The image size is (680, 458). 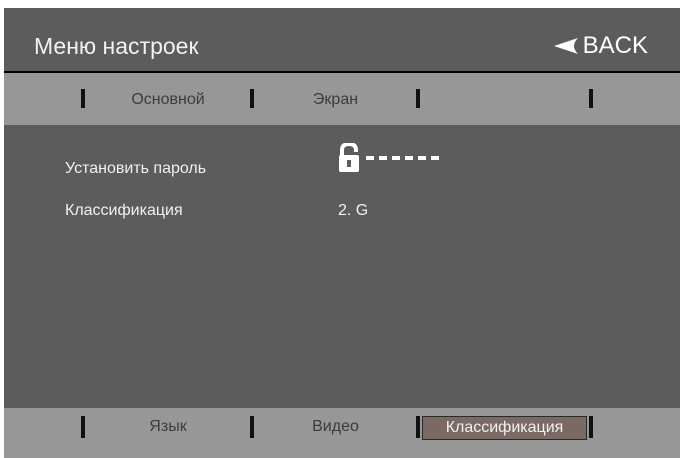 I want to click on bottom-tab-bar: Язык Видео Классификация, so click(x=342, y=433).